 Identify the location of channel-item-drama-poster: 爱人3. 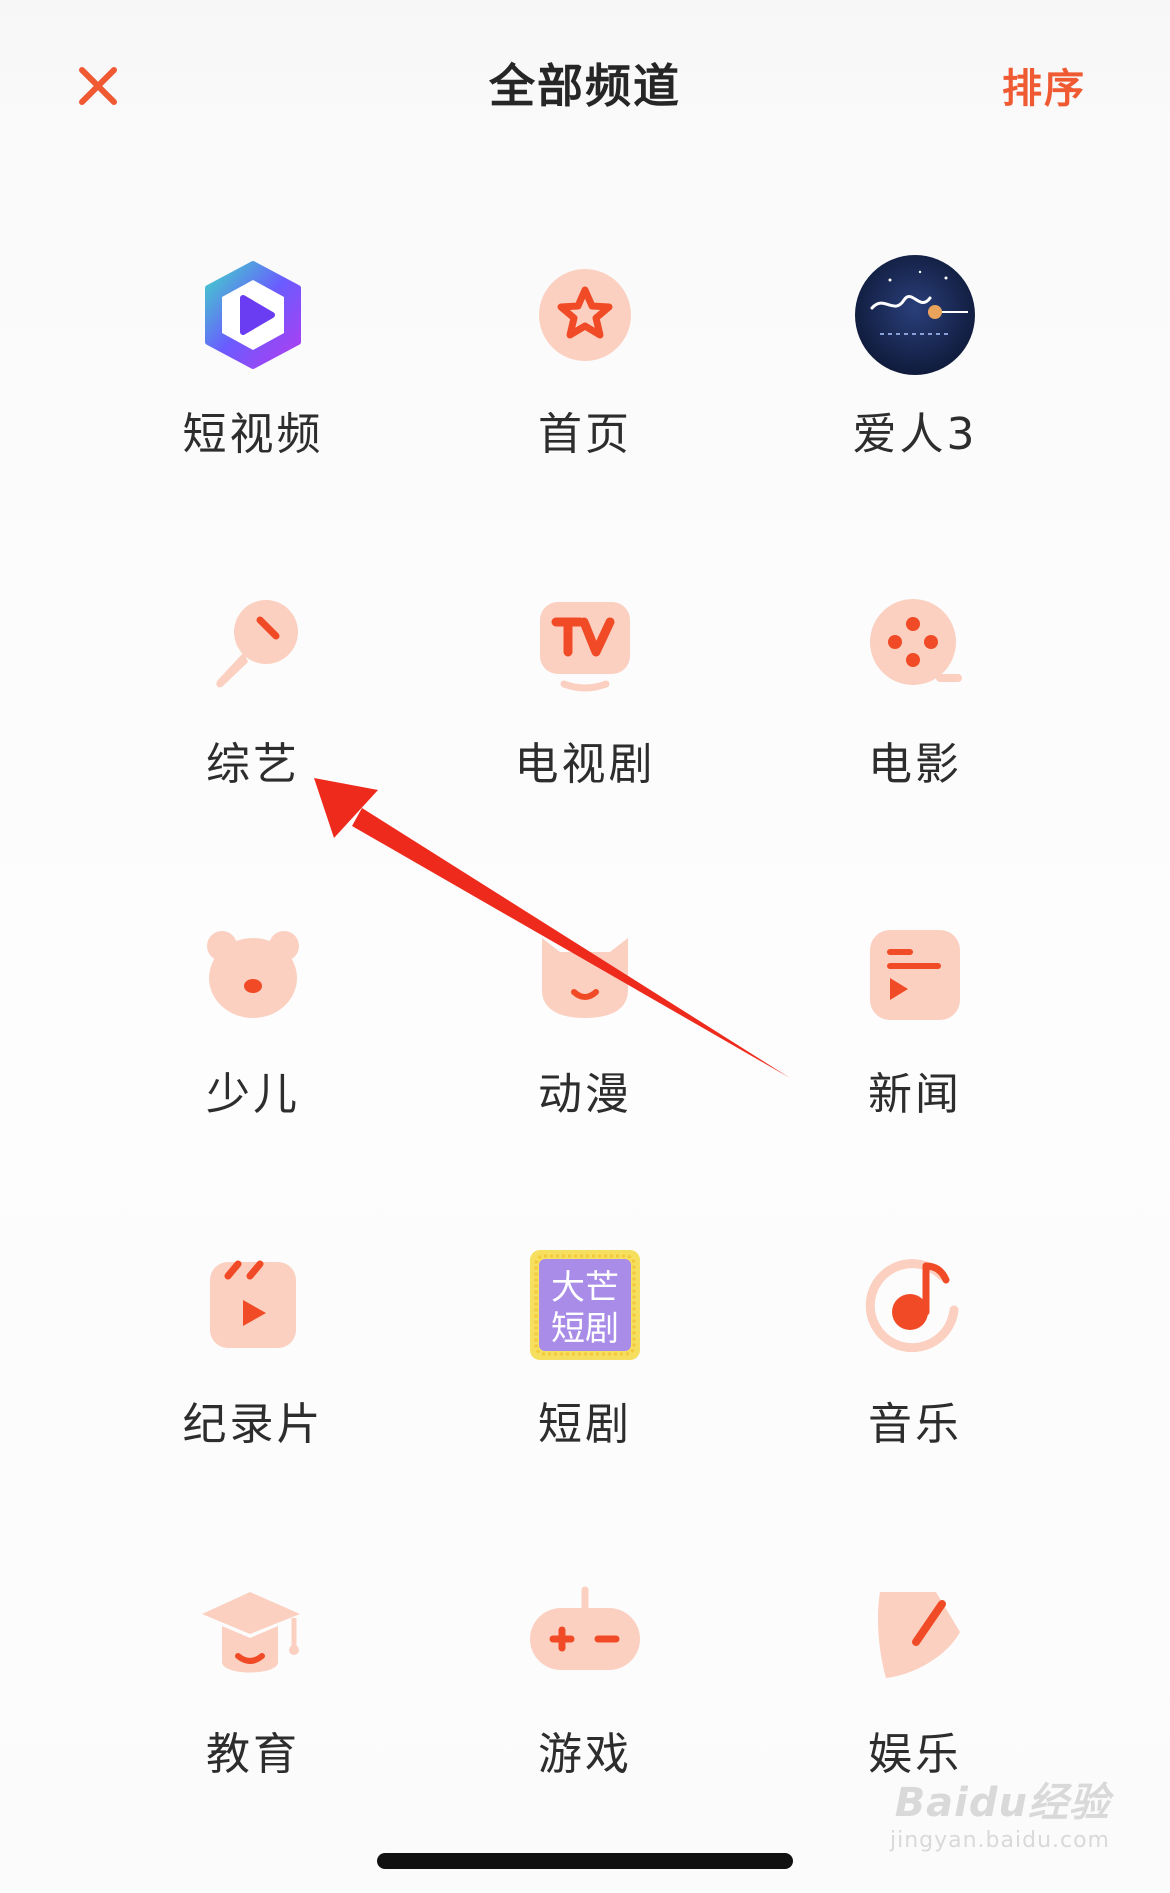
(915, 340).